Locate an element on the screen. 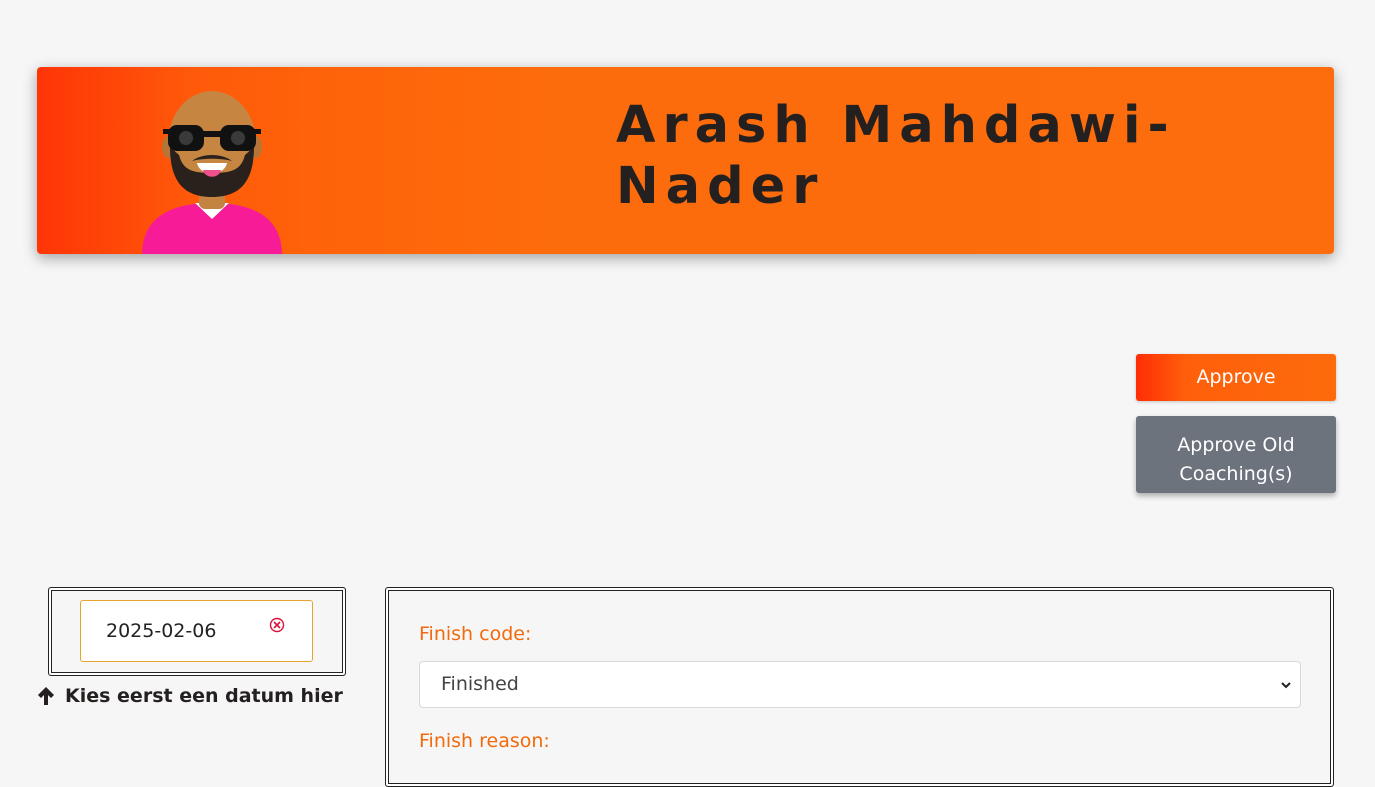 This screenshot has width=1375, height=787. finish-code-value: Finished is located at coordinates (480, 684).